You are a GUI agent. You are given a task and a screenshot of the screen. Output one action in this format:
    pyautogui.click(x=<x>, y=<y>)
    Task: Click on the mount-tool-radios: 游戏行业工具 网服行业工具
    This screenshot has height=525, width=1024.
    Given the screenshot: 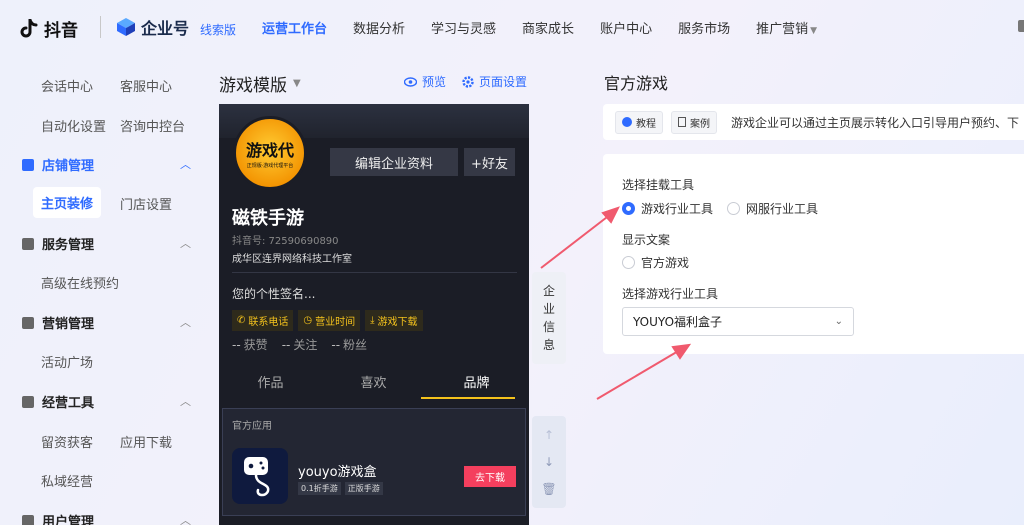 What is the action you would take?
    pyautogui.click(x=720, y=208)
    